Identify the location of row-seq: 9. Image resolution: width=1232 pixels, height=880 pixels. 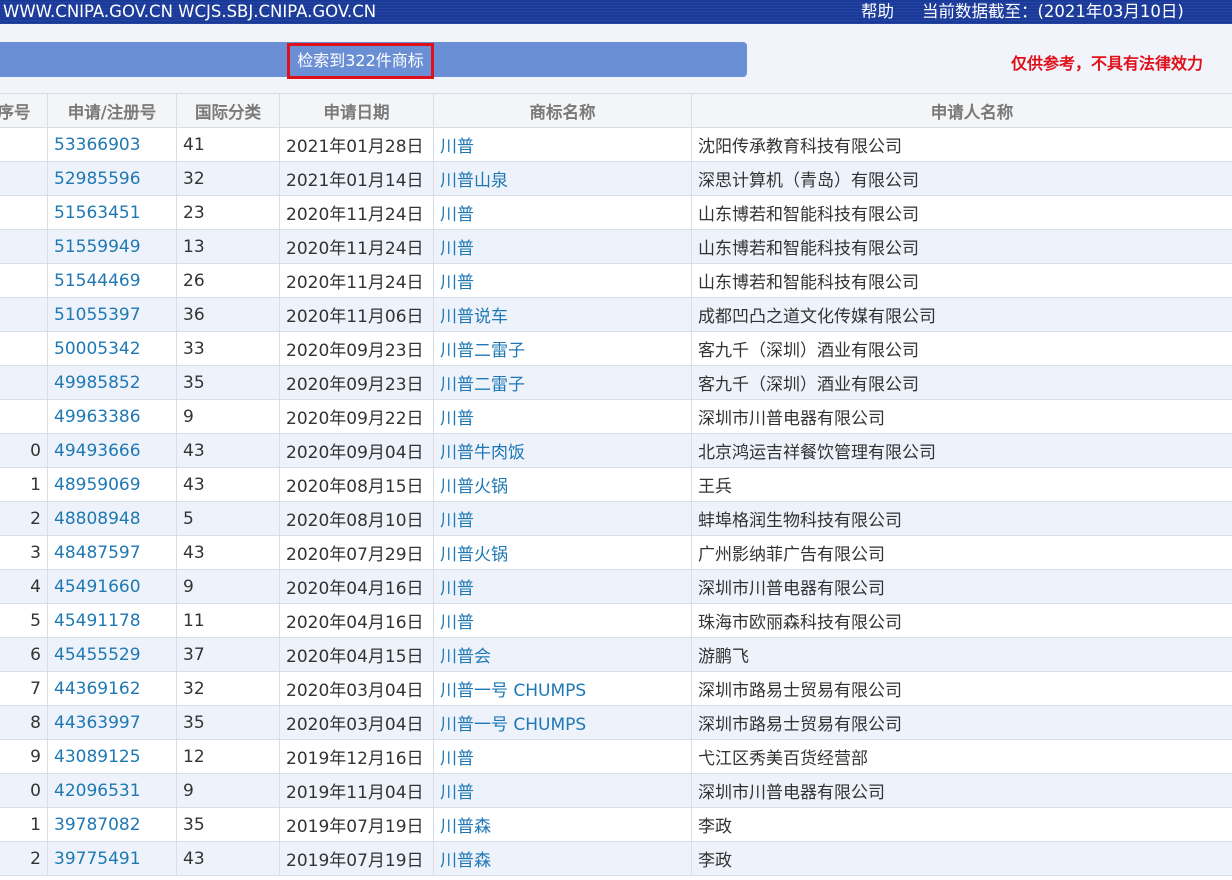
(24, 756).